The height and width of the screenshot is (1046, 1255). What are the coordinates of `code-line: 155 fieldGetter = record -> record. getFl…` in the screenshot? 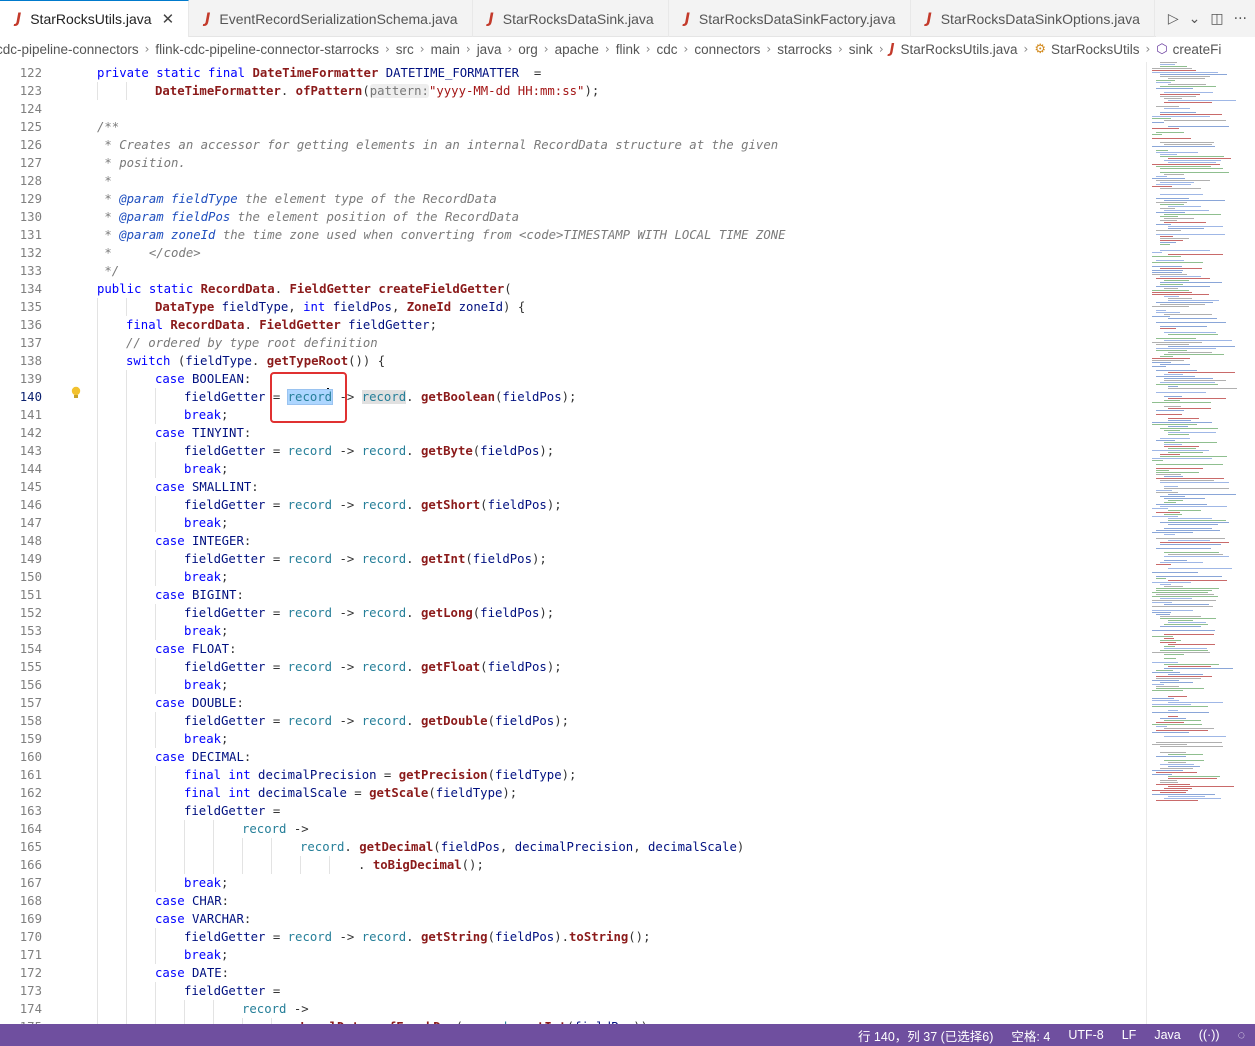 It's located at (572, 667).